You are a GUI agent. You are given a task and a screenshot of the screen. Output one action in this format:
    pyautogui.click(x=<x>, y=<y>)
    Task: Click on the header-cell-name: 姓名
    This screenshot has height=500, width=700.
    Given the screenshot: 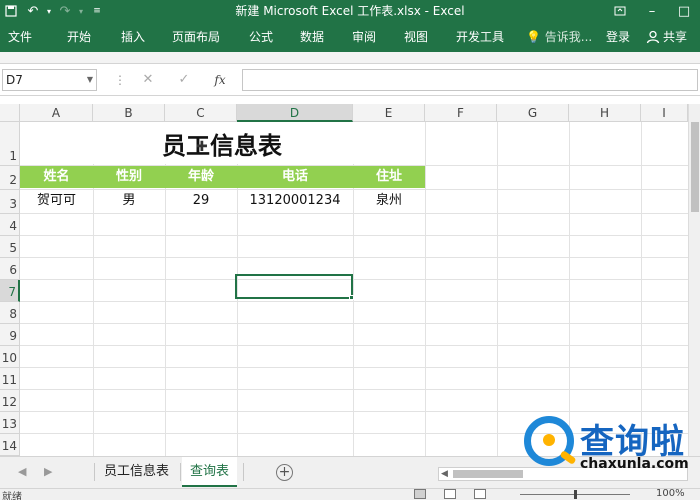 What is the action you would take?
    pyautogui.click(x=56, y=177)
    